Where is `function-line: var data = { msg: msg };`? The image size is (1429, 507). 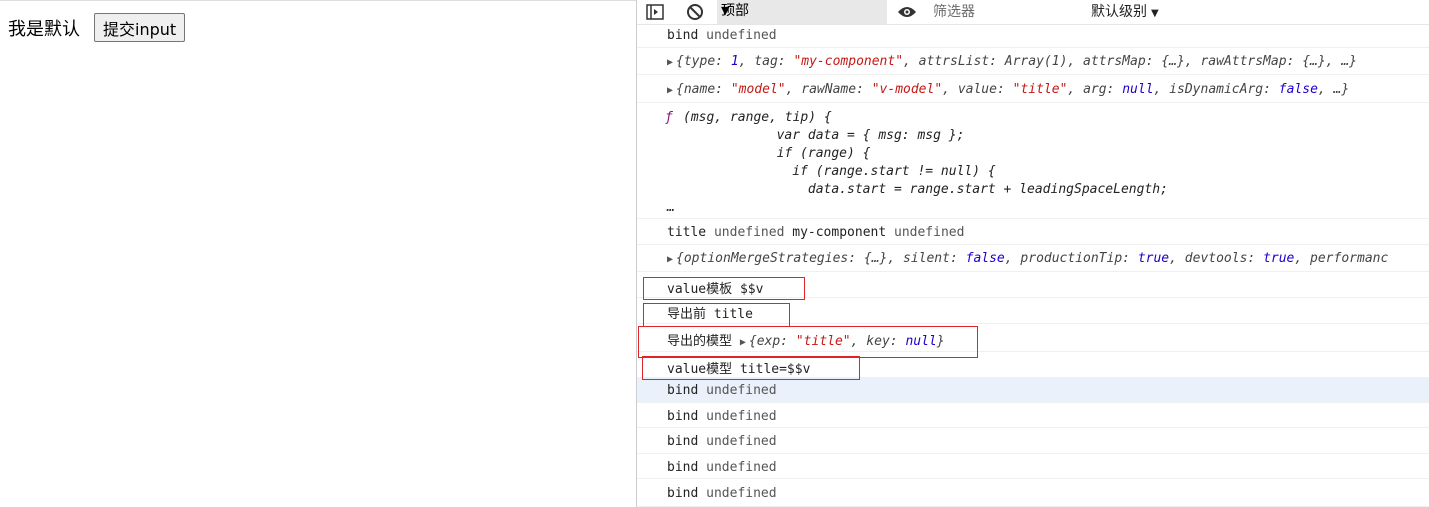 function-line: var data = { msg: msg }; is located at coordinates (816, 135).